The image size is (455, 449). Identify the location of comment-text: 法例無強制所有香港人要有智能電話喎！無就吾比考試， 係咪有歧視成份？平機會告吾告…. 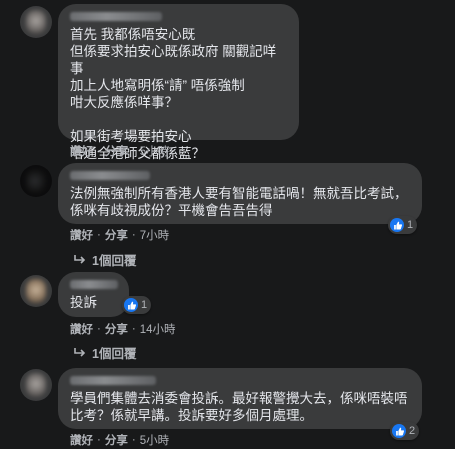
(239, 202).